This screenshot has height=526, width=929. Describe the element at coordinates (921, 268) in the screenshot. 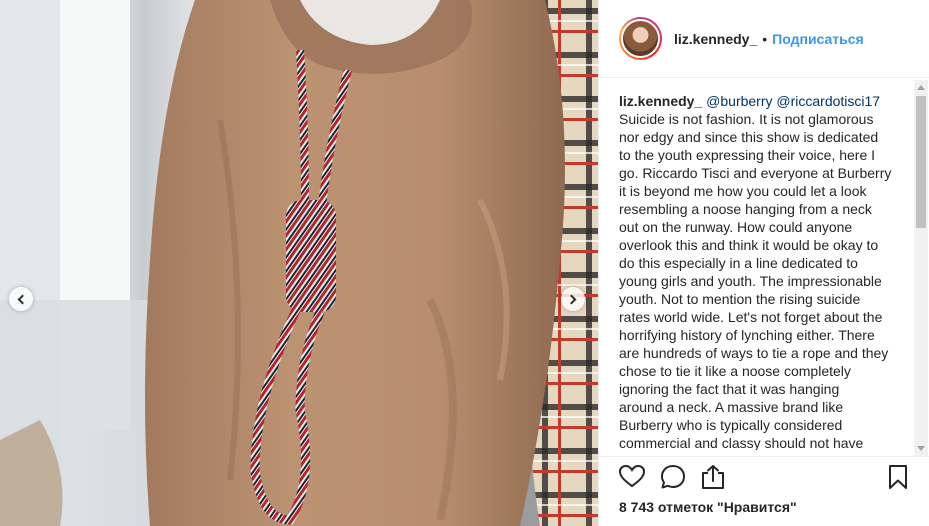

I see `caption-scrollbar` at that location.